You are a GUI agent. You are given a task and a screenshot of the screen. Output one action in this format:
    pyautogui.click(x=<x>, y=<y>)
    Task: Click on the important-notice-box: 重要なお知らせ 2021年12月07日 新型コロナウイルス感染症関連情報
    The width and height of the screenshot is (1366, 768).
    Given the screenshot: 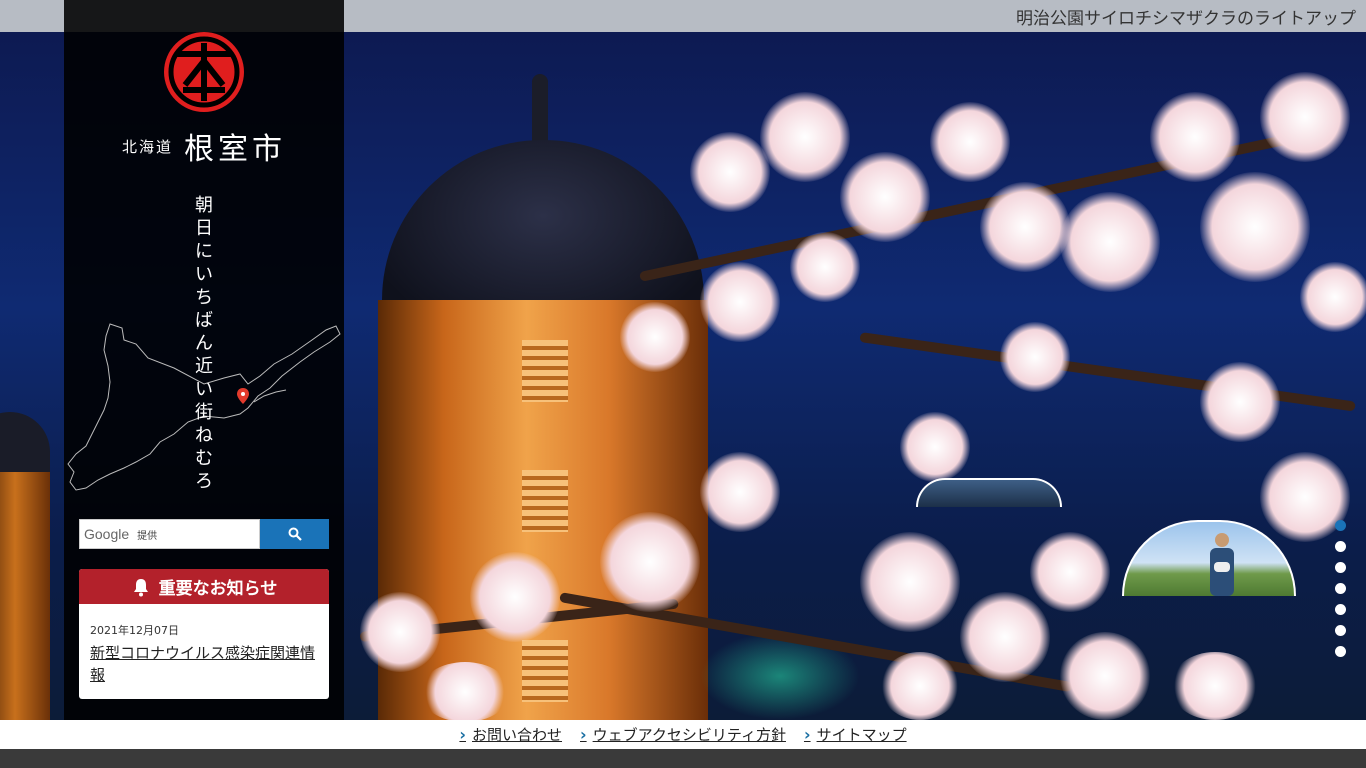 What is the action you would take?
    pyautogui.click(x=204, y=634)
    